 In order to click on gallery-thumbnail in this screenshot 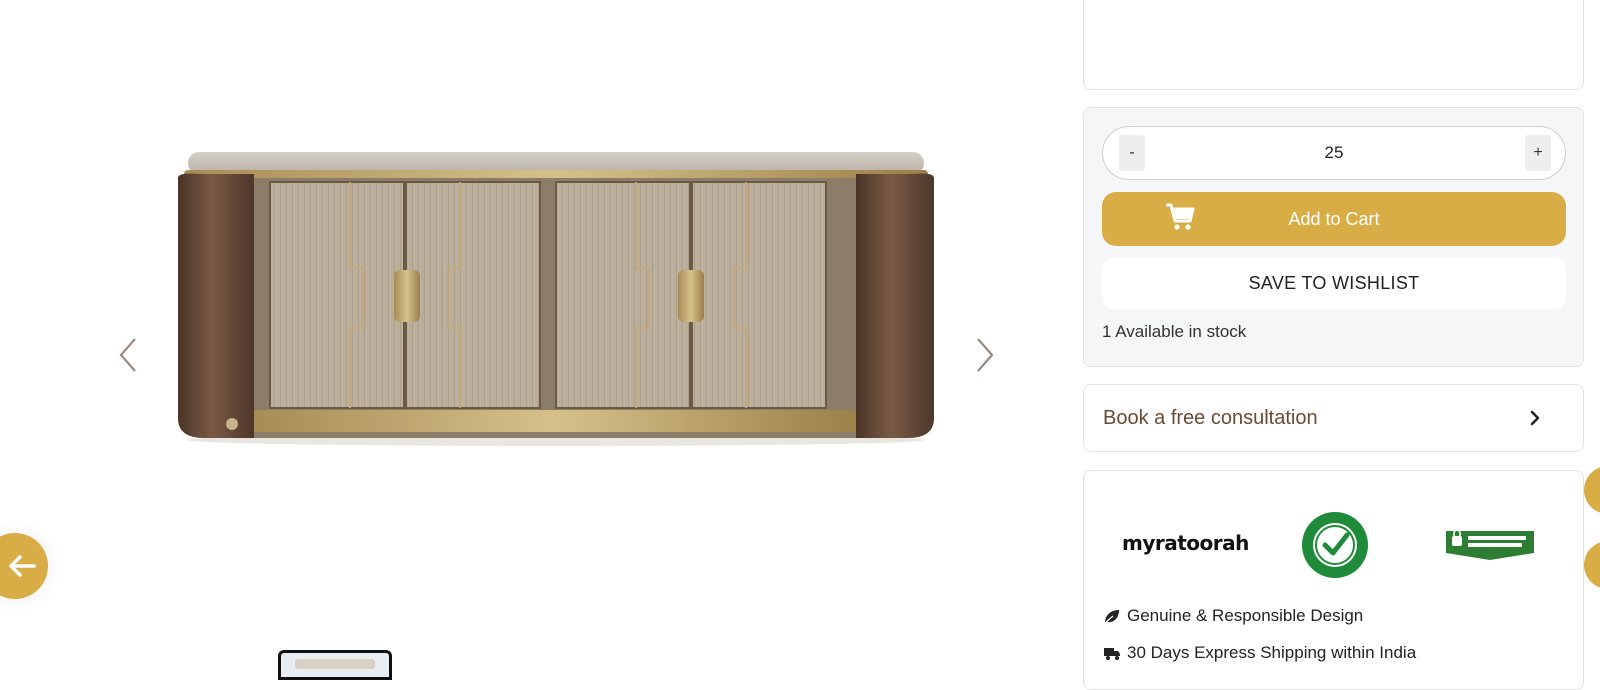, I will do `click(335, 665)`.